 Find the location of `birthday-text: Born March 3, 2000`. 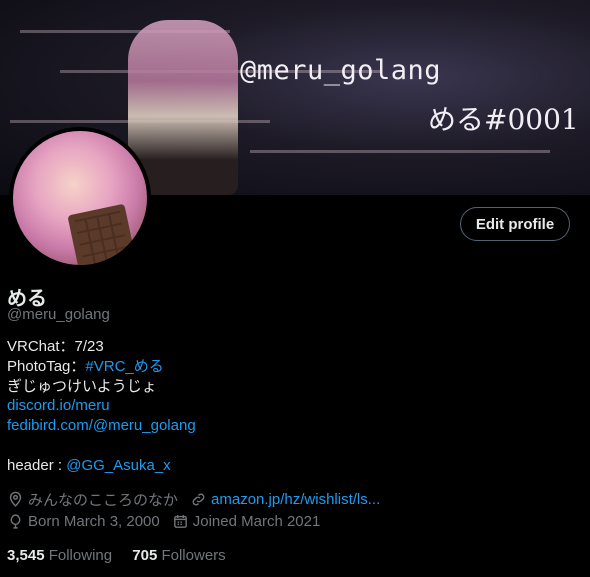

birthday-text: Born March 3, 2000 is located at coordinates (94, 521).